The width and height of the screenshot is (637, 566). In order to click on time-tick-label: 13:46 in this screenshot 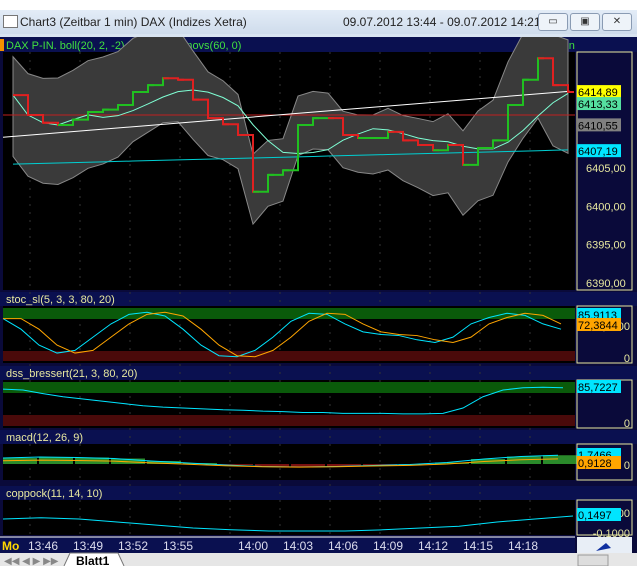, I will do `click(43, 546)`.